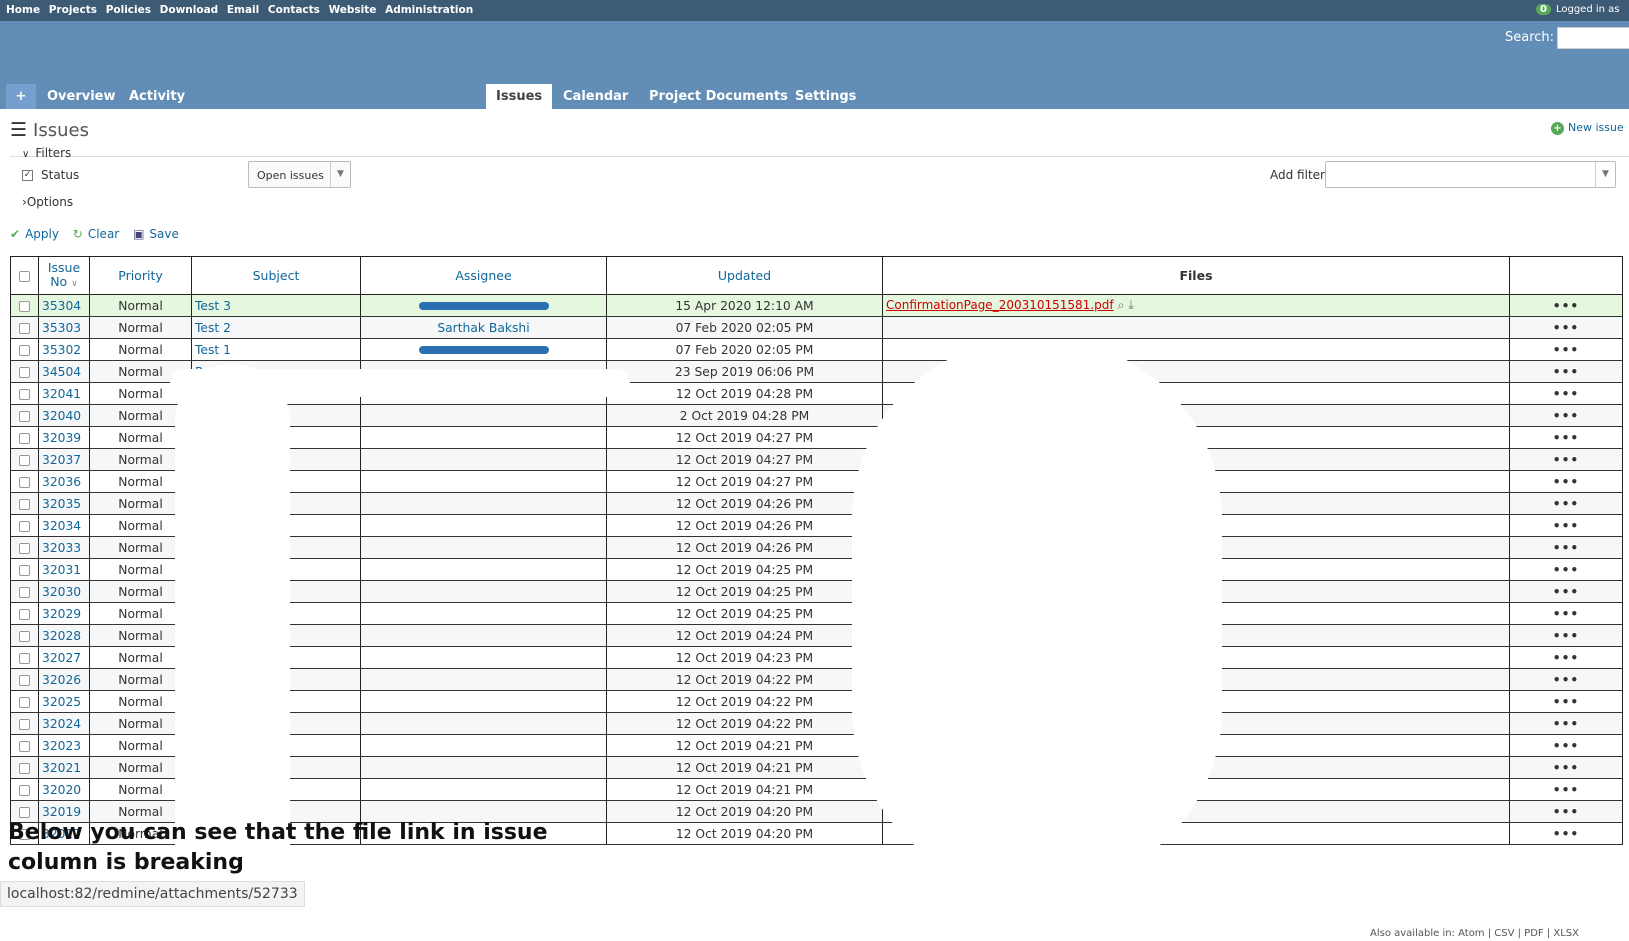 Image resolution: width=1629 pixels, height=941 pixels. I want to click on issue-id-link: 32037, so click(61, 460).